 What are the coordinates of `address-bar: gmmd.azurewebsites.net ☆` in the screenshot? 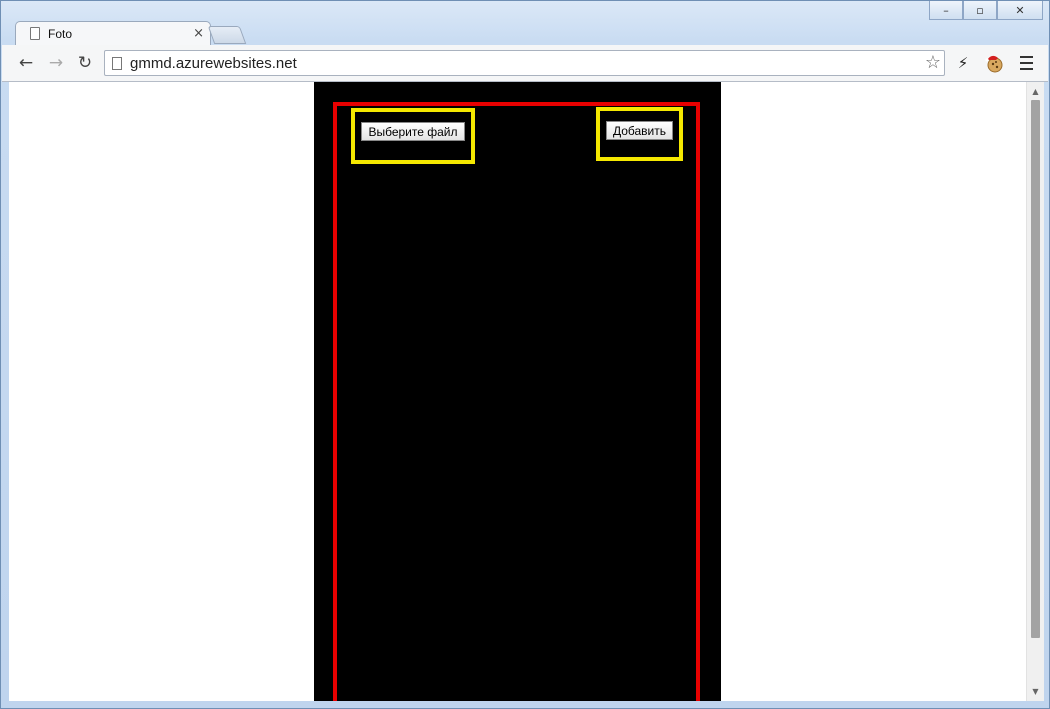 It's located at (524, 63).